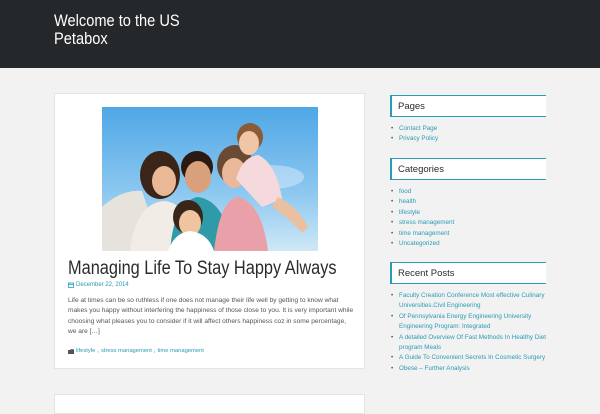  What do you see at coordinates (102, 285) in the screenshot?
I see `post-date-text: December 22, 2014` at bounding box center [102, 285].